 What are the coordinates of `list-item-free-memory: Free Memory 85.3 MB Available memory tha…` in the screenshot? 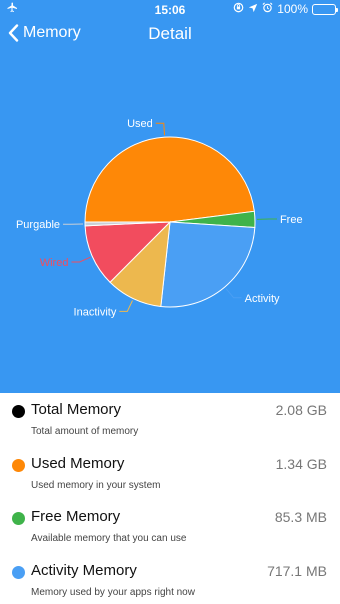 It's located at (170, 527).